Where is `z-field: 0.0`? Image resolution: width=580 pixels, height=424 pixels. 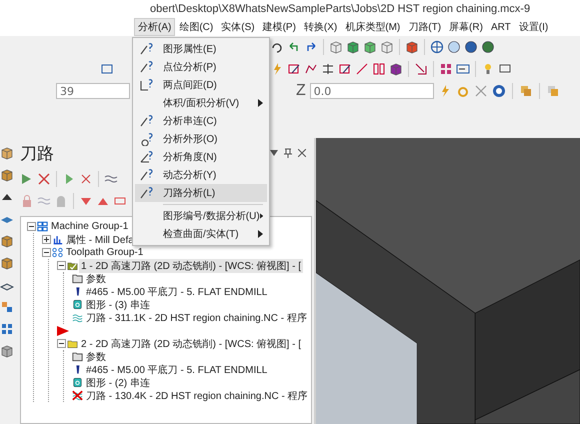
z-field: 0.0 is located at coordinates (372, 91).